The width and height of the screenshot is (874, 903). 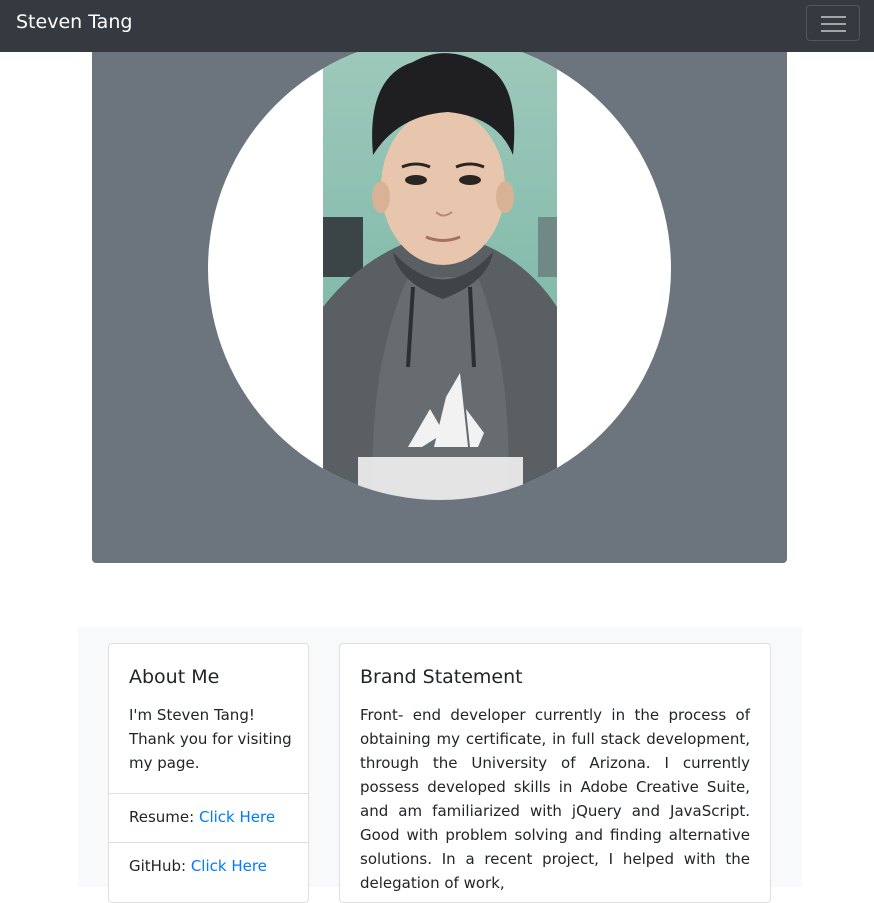 I want to click on hamburger-menu-icon, so click(x=833, y=17).